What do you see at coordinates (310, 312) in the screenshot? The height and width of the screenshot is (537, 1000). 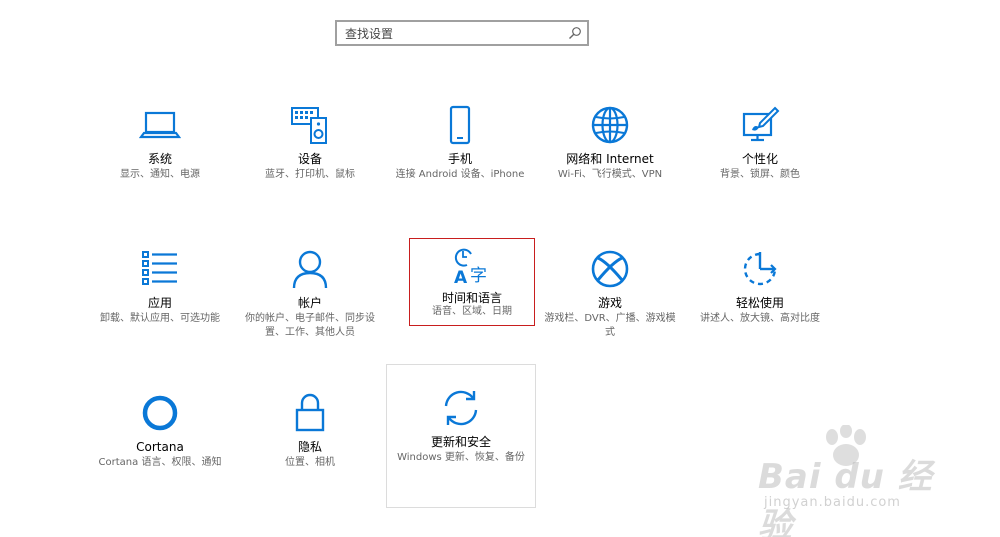 I see `tile-accounts: 帐户 你的帐户、电子邮件、同步设置、工作、其他人员` at bounding box center [310, 312].